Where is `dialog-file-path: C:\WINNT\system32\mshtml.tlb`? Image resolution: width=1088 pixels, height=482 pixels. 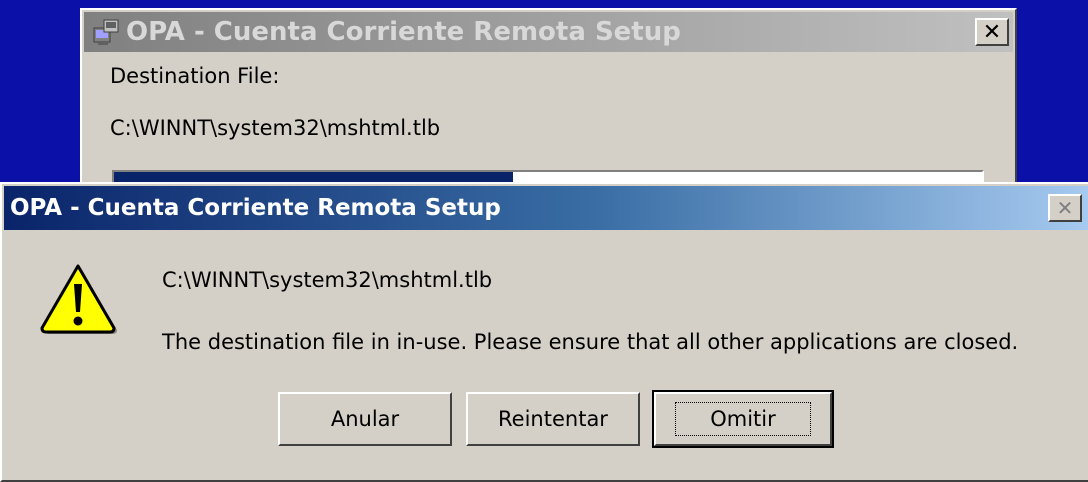 dialog-file-path: C:\WINNT\system32\mshtml.tlb is located at coordinates (327, 280).